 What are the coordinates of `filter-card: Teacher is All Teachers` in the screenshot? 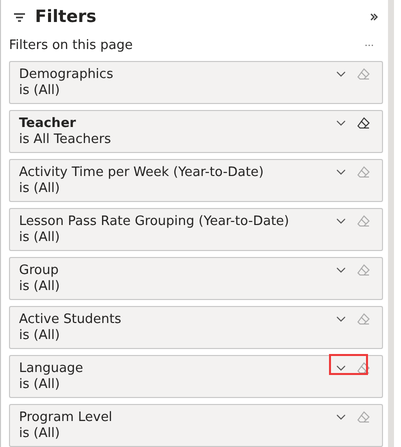 It's located at (196, 131).